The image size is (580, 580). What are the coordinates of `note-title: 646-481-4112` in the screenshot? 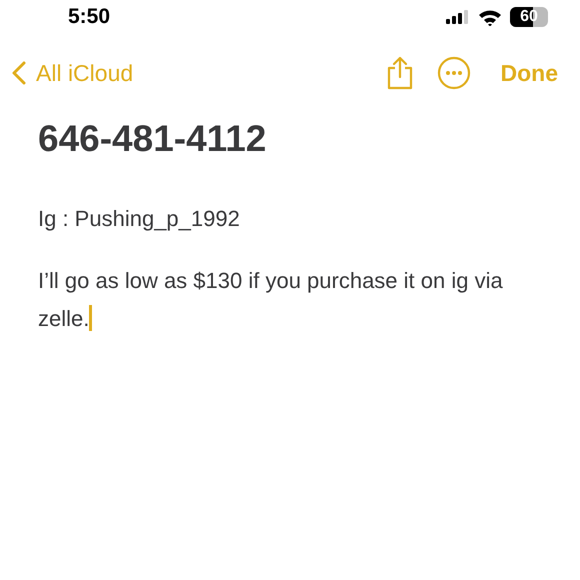 It's located at (153, 139).